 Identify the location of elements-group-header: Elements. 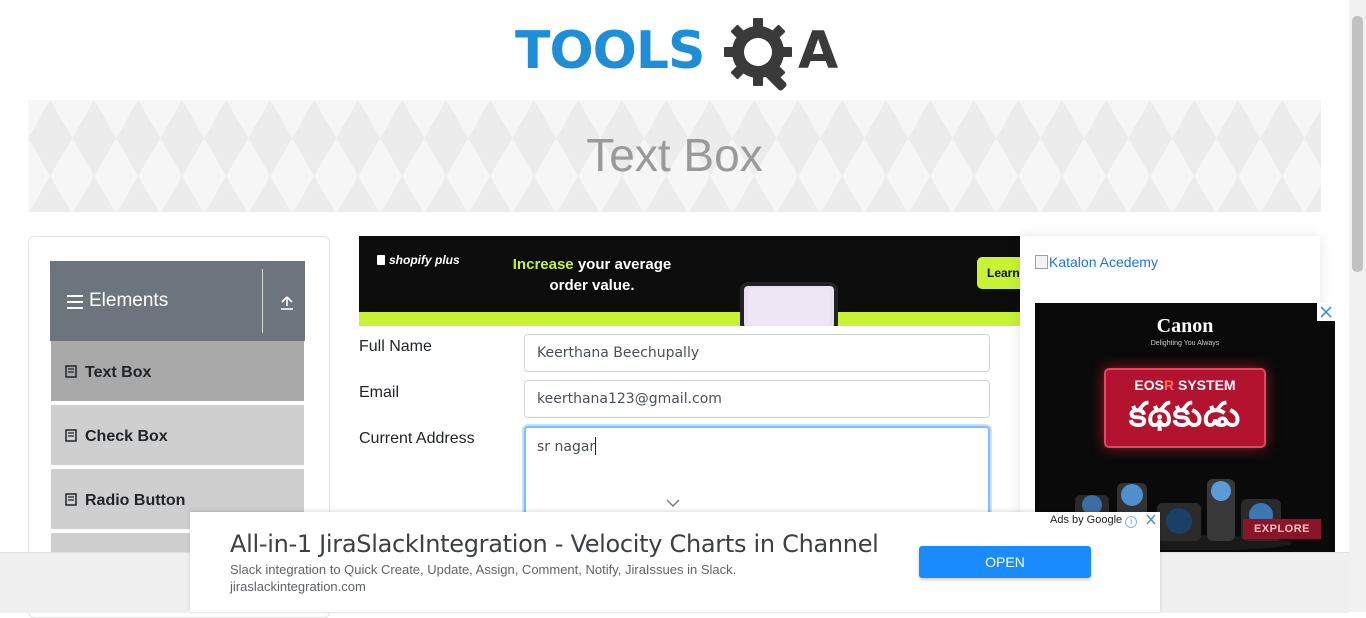
(177, 301).